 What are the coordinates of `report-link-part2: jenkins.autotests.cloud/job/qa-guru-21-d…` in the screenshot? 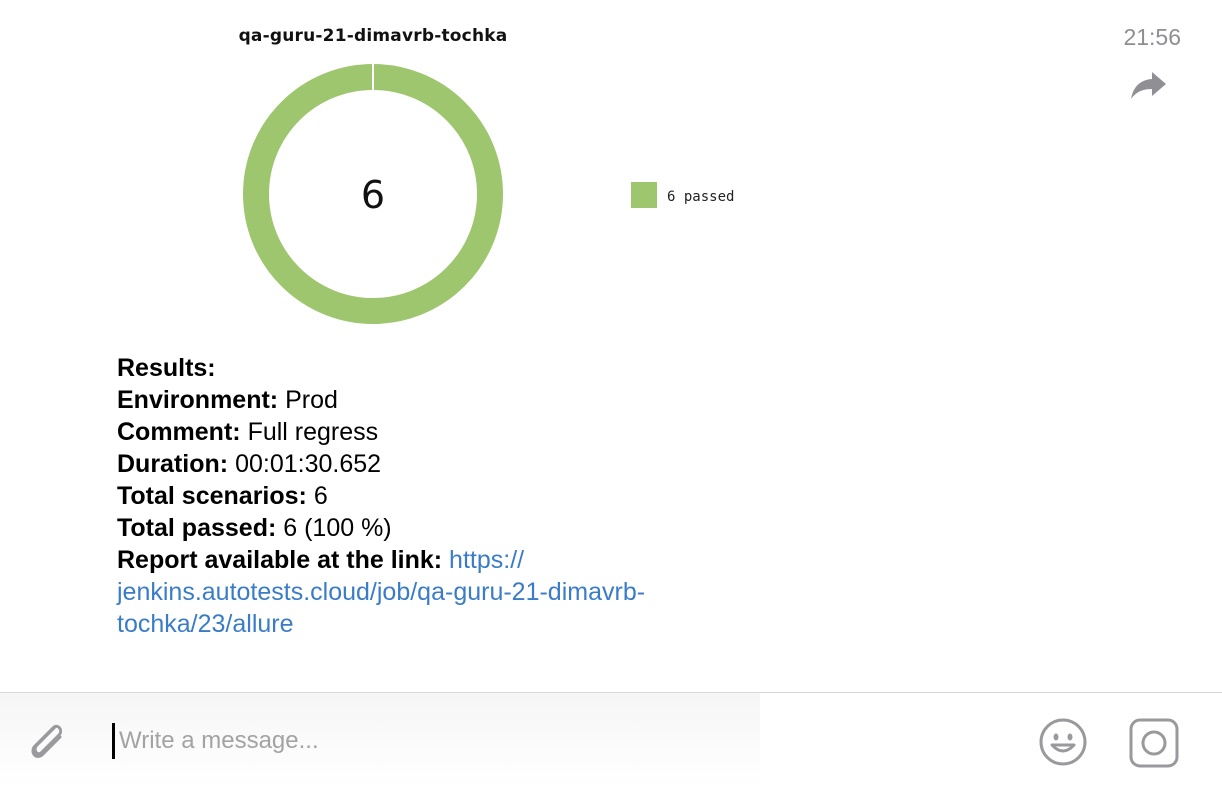 It's located at (381, 592).